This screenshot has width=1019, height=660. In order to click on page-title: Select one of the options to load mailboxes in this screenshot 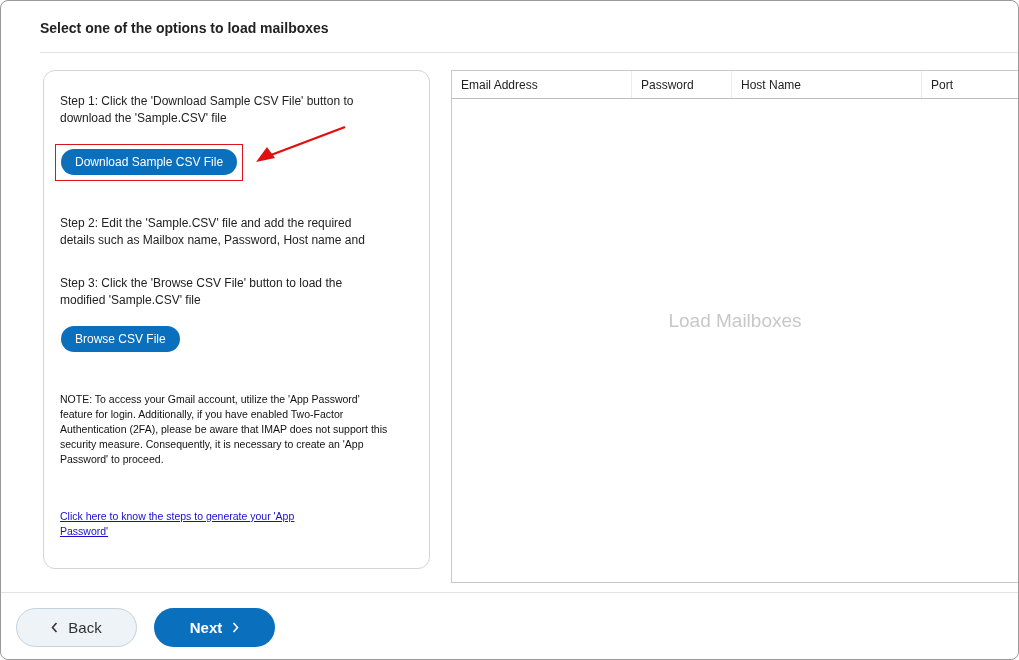, I will do `click(184, 28)`.